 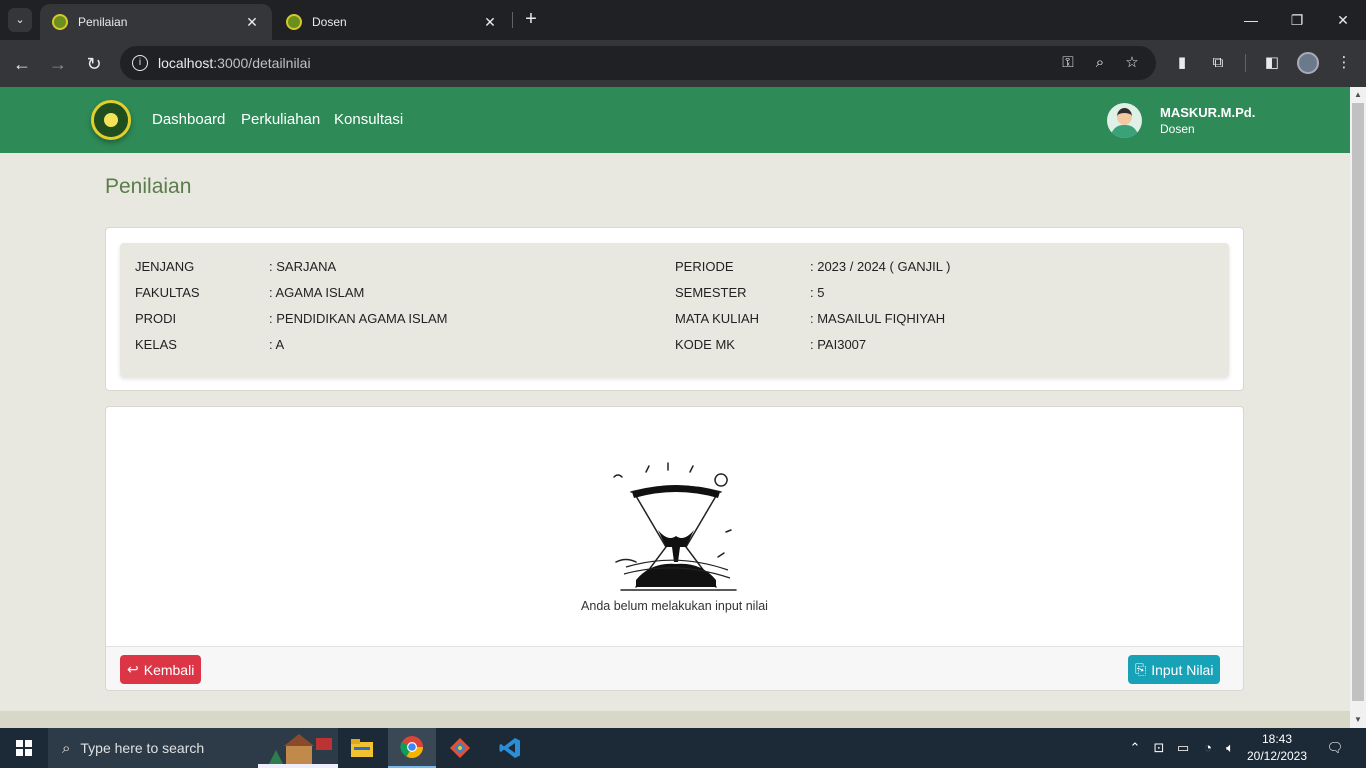 I want to click on tray-chevron-icon: ⌃, so click(x=1135, y=748).